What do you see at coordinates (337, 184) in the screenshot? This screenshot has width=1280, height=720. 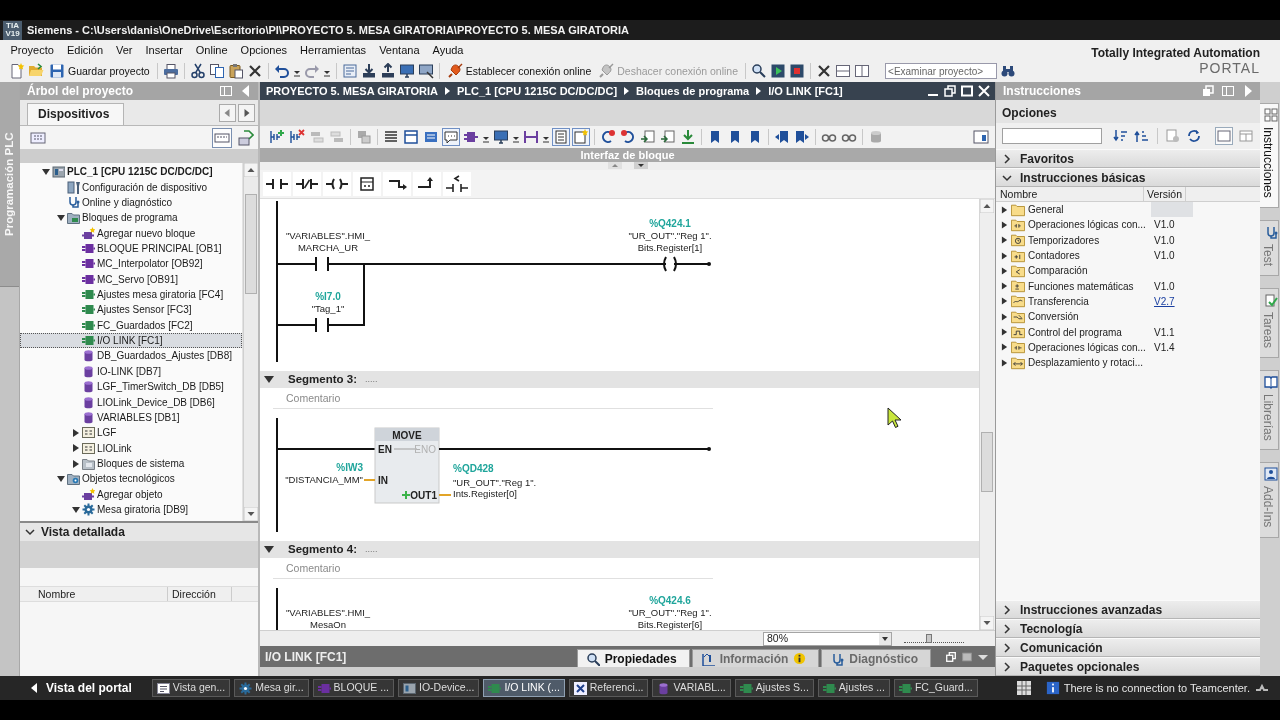 I see `coil-icon` at bounding box center [337, 184].